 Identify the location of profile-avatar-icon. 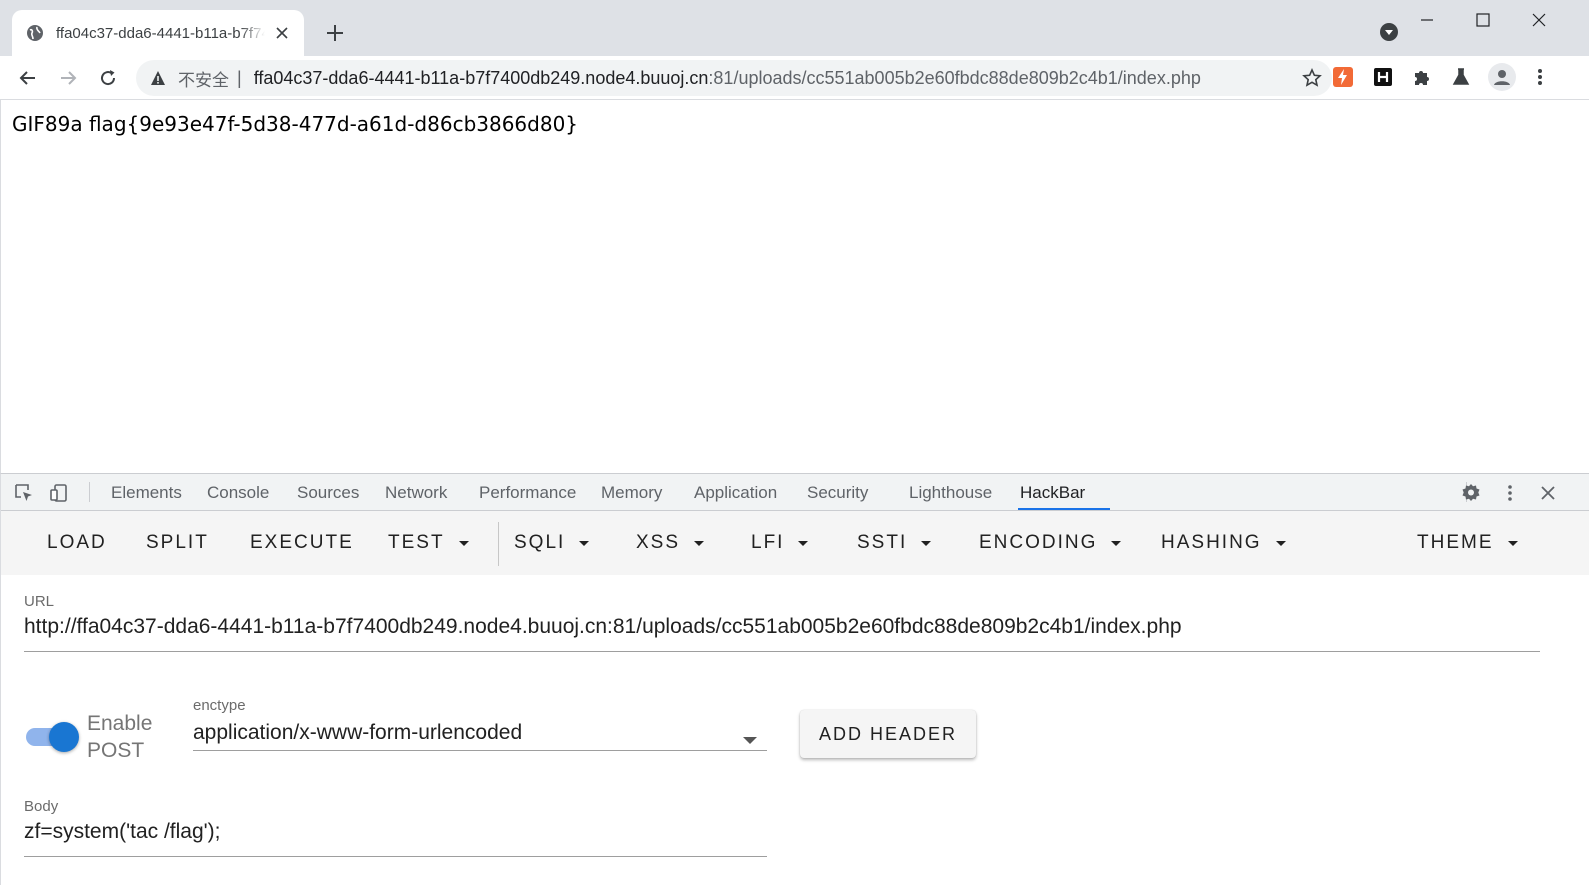
(1502, 77).